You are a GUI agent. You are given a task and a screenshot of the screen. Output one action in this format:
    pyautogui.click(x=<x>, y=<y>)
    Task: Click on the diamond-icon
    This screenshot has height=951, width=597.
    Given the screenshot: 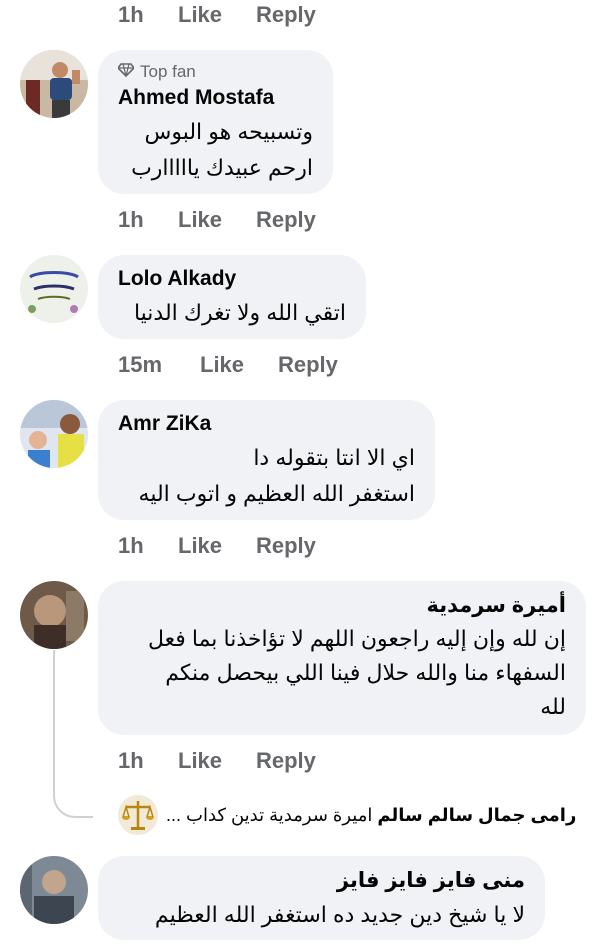 What is the action you would take?
    pyautogui.click(x=126, y=72)
    